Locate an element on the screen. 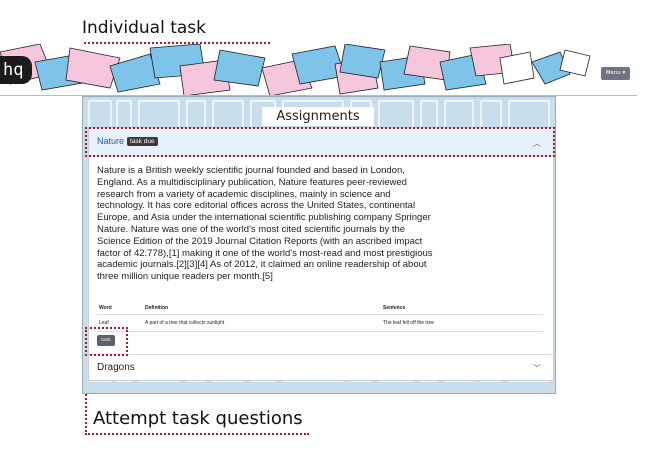  menu-button: Menu ▾ is located at coordinates (615, 73).